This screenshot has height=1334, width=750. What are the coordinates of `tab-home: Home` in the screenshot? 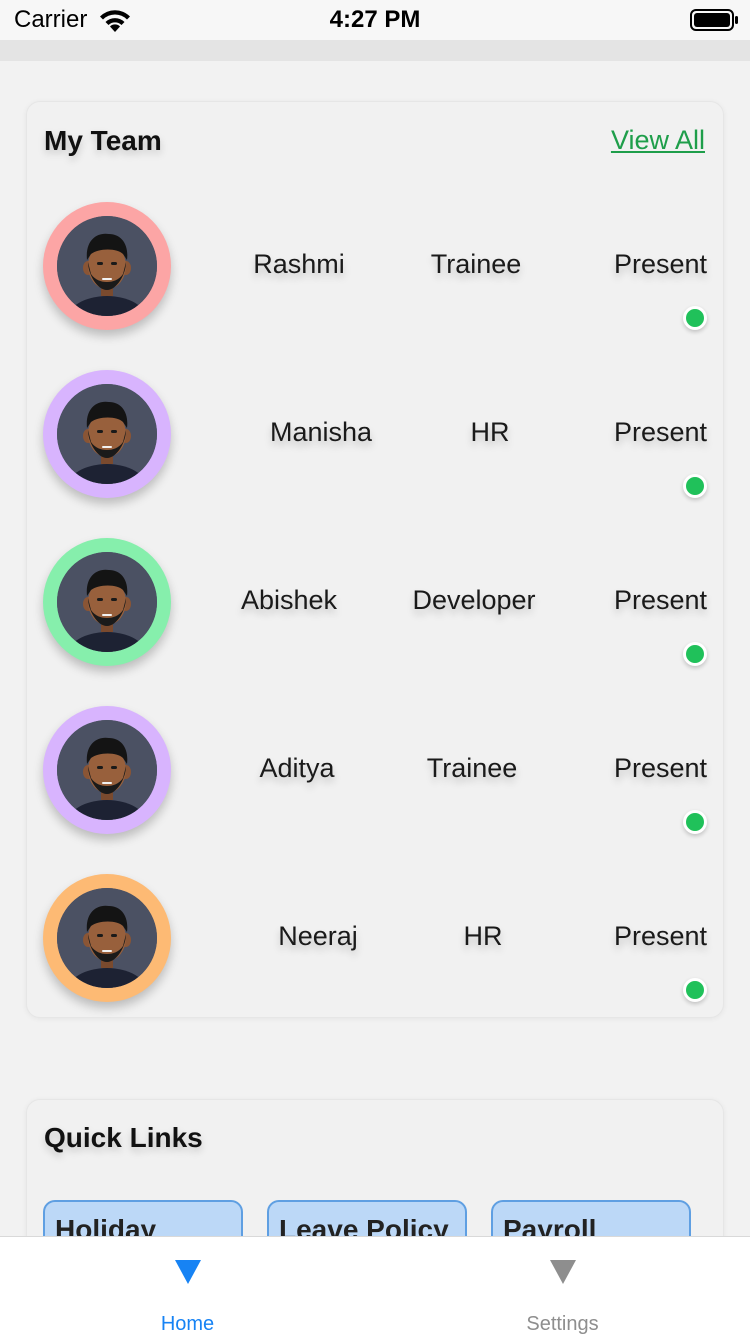 It's located at (187, 1285).